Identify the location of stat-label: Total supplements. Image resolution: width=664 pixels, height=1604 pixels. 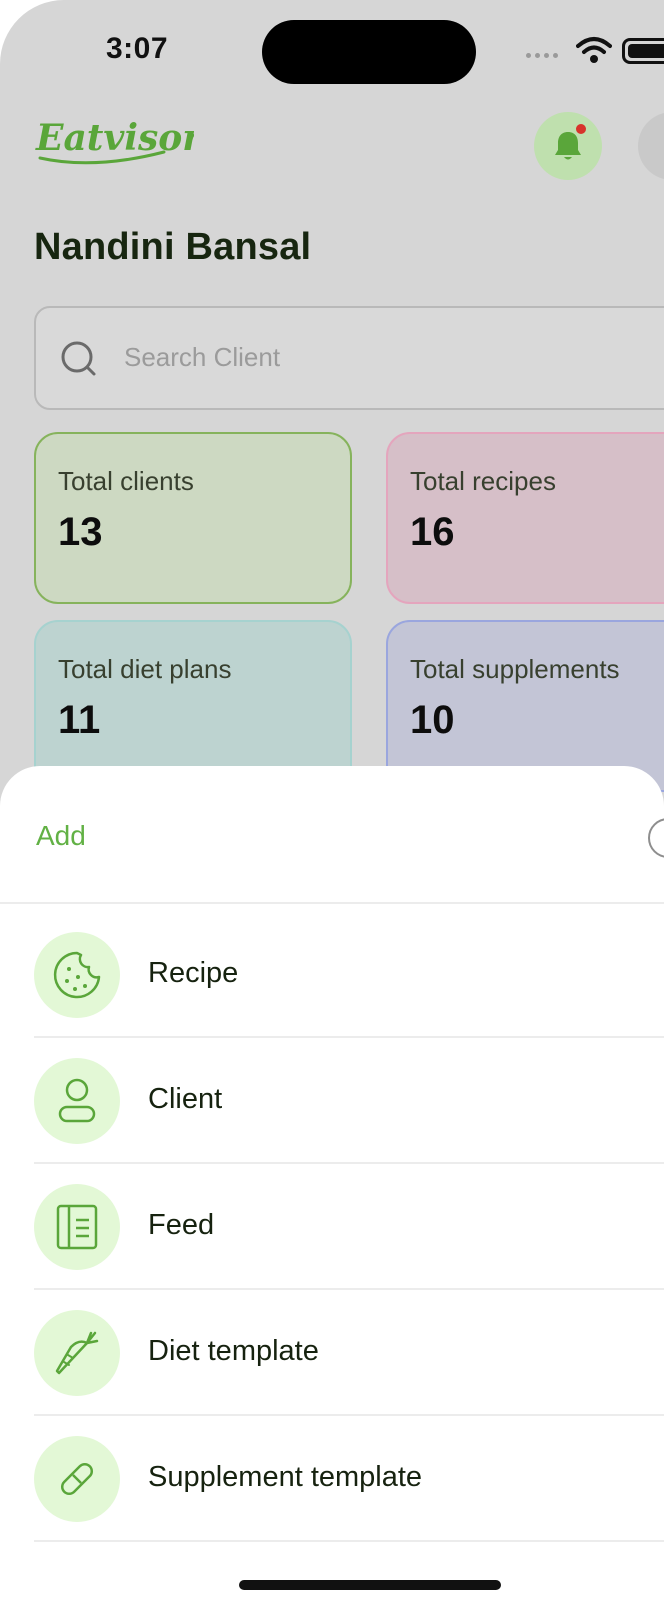
(515, 669).